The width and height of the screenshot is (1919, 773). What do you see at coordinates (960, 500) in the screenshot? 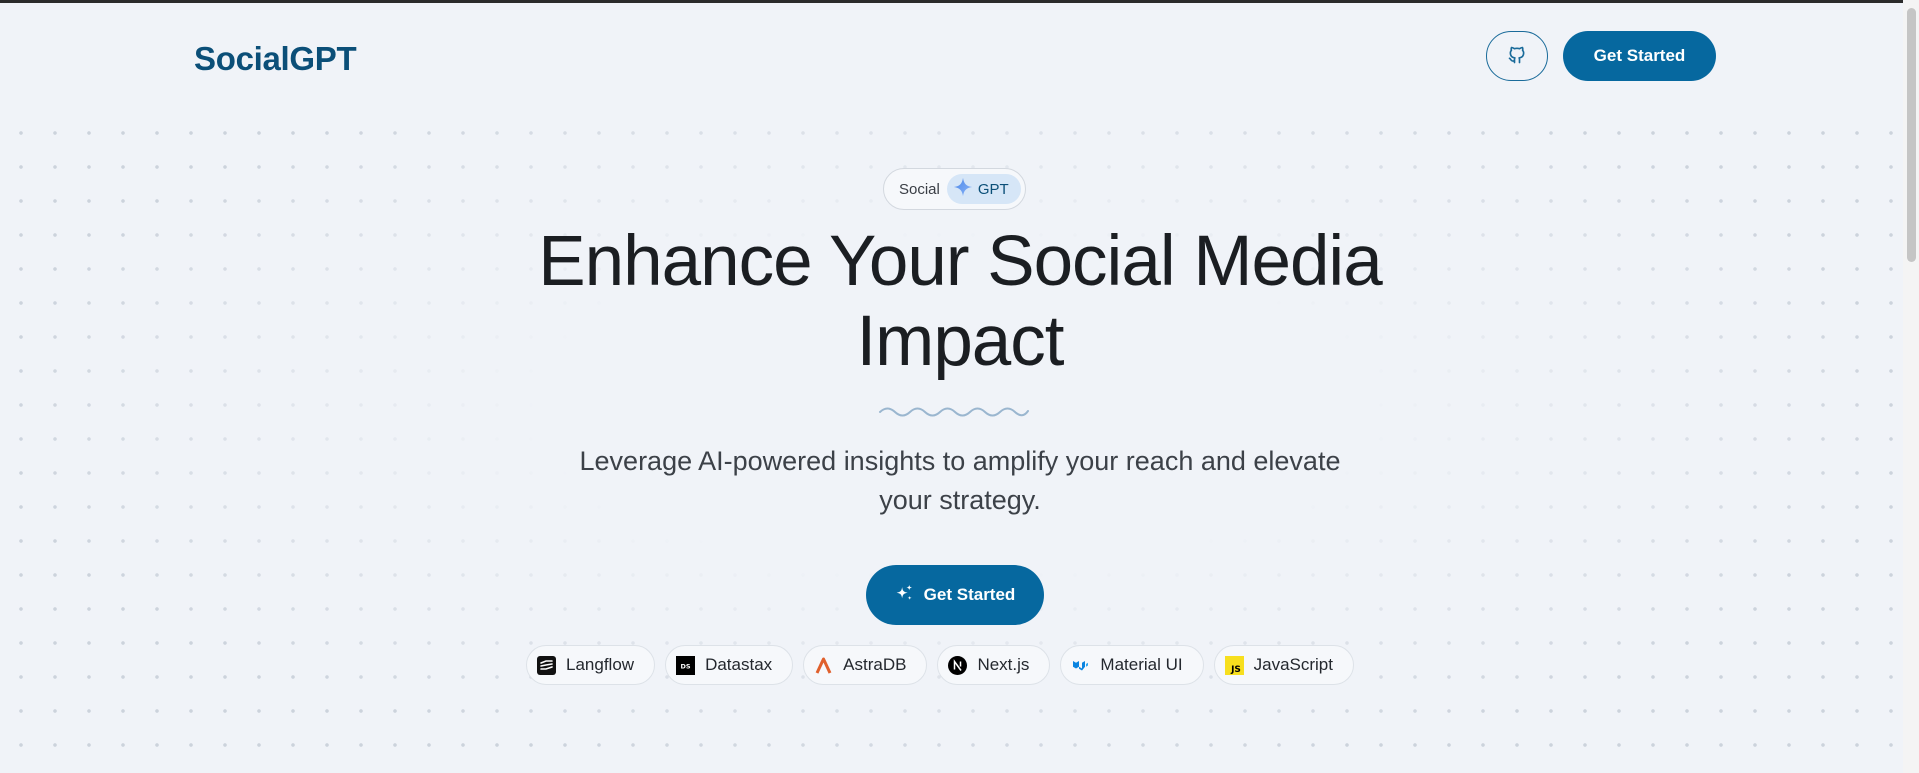
I see `subtitle-line-2: your strategy.` at bounding box center [960, 500].